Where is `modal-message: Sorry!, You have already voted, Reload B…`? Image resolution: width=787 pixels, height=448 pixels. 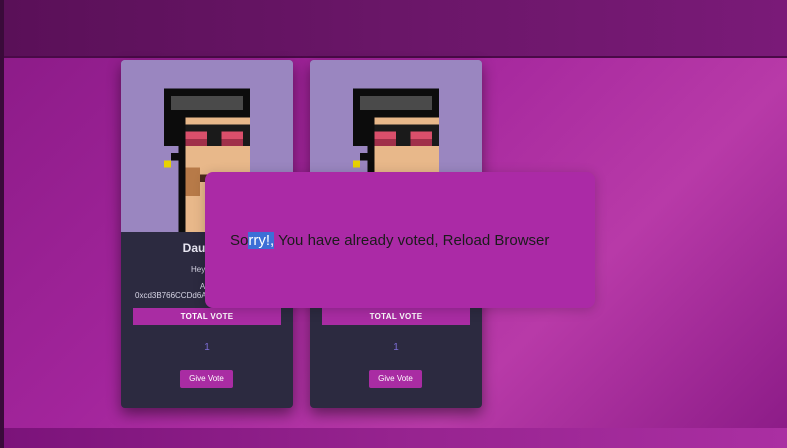
modal-message: Sorry!, You have already voted, Reload B… is located at coordinates (389, 240).